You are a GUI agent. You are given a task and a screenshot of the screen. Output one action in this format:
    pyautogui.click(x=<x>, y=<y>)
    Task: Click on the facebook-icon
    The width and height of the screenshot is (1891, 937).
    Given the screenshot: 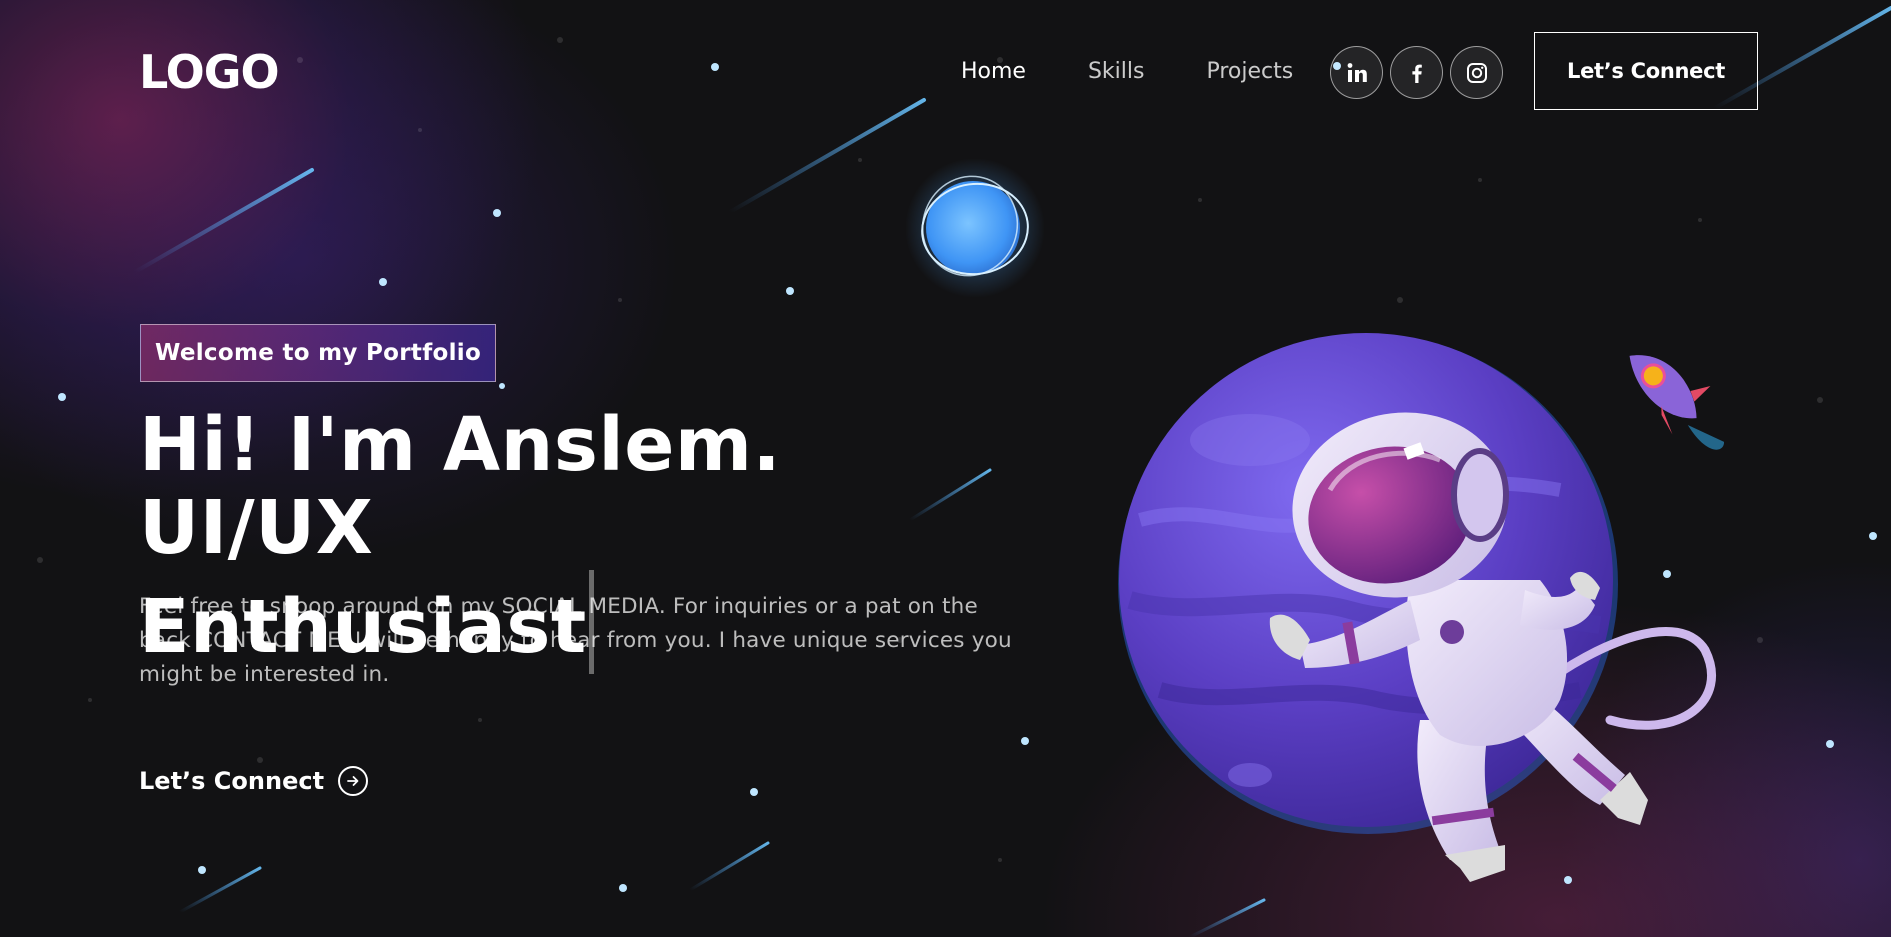 What is the action you would take?
    pyautogui.click(x=1416, y=73)
    